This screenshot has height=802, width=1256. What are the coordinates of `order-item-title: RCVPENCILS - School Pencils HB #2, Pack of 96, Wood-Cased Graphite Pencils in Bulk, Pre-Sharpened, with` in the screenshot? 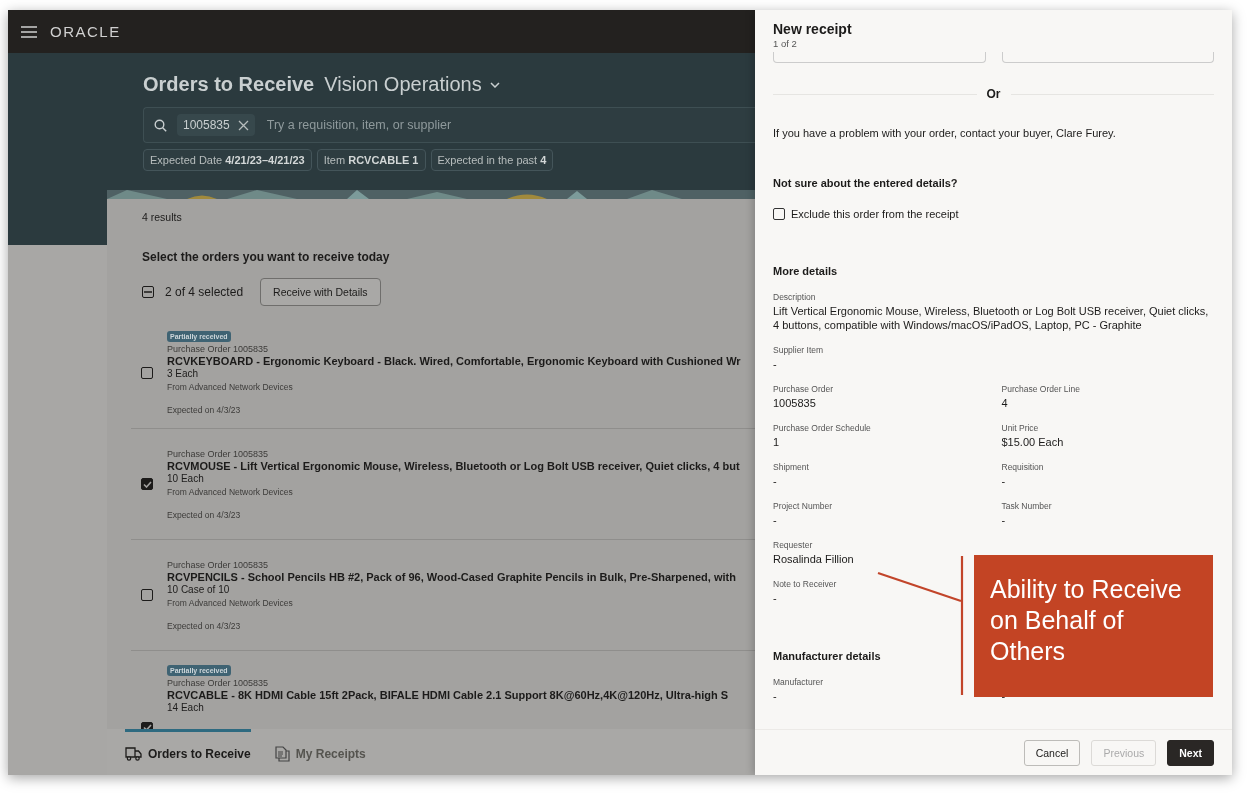 It's located at (451, 576).